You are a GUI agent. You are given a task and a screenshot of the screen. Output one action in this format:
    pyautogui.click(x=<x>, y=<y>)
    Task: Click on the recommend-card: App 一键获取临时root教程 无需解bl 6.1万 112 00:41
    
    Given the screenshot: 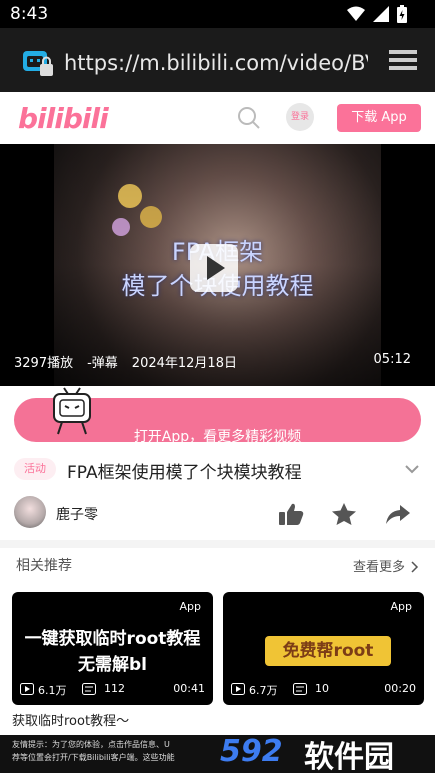 What is the action you would take?
    pyautogui.click(x=112, y=648)
    